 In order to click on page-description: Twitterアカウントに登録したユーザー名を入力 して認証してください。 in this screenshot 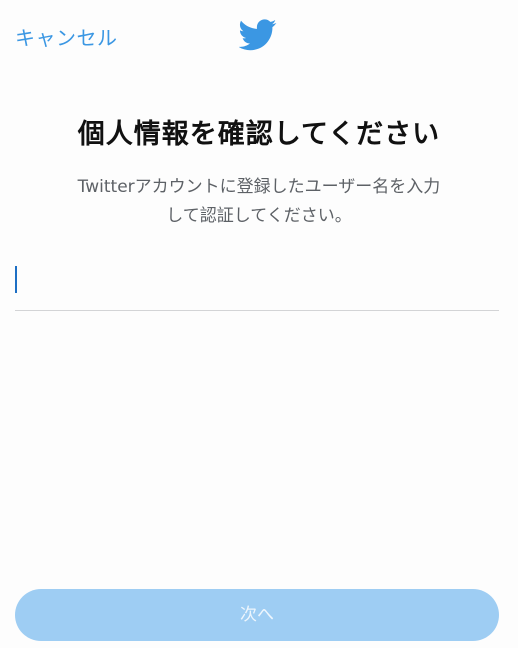, I will do `click(259, 202)`.